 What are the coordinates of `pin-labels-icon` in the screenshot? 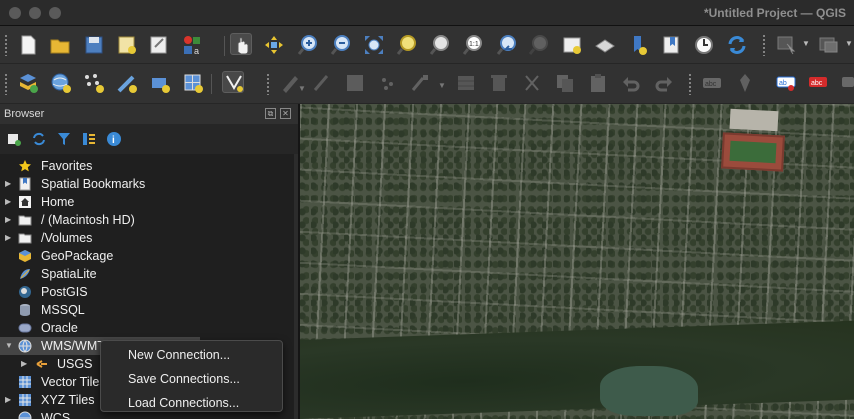 It's located at (745, 83).